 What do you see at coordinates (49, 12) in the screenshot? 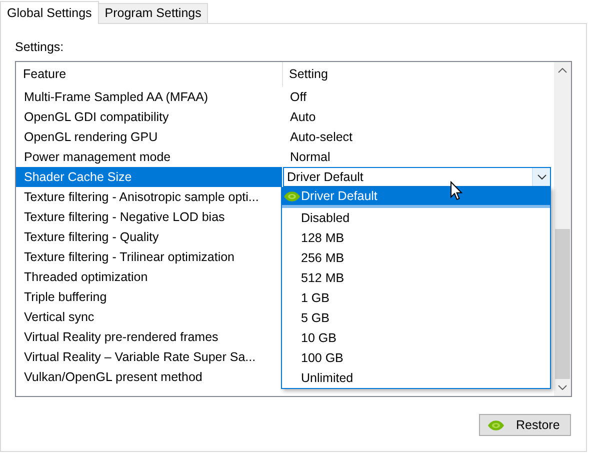
I see `tab: Global Settings` at bounding box center [49, 12].